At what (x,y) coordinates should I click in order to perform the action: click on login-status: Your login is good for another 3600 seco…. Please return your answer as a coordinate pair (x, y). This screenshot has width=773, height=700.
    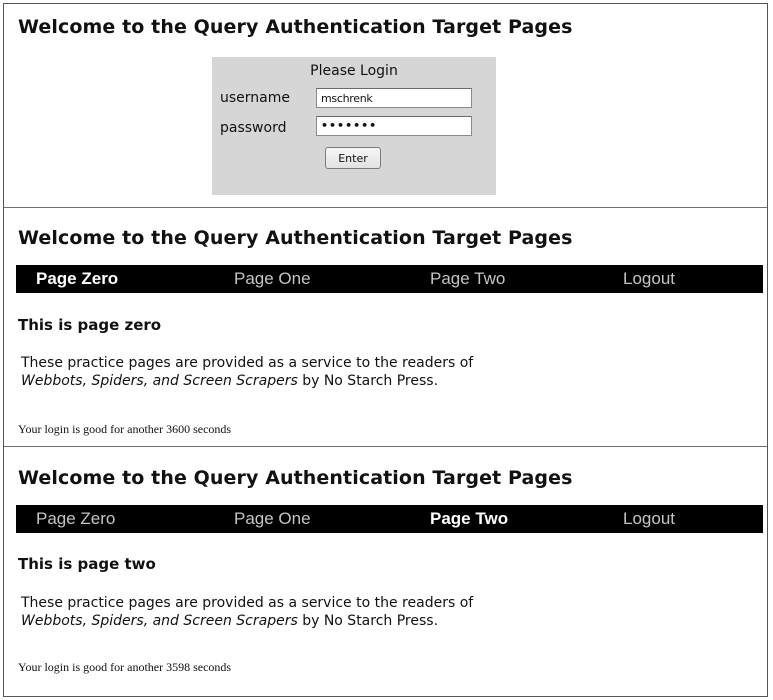
    Looking at the image, I should click on (125, 429).